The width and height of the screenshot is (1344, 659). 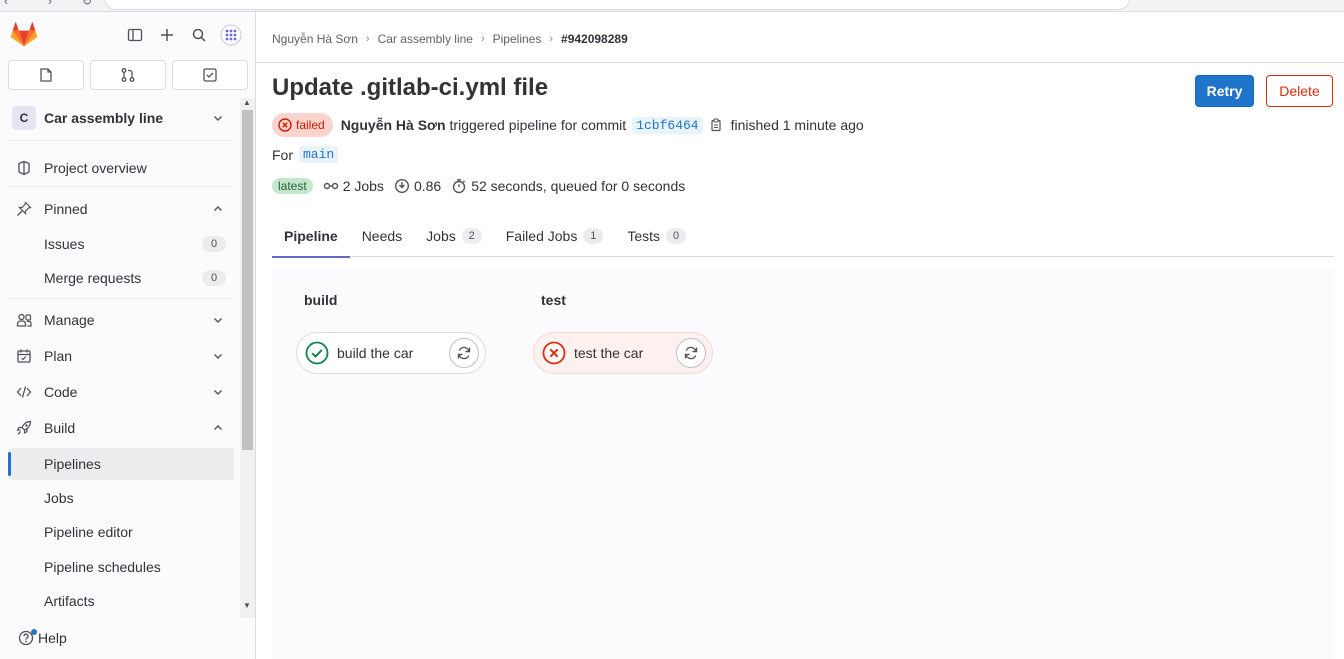 I want to click on stage-title: build, so click(x=321, y=300).